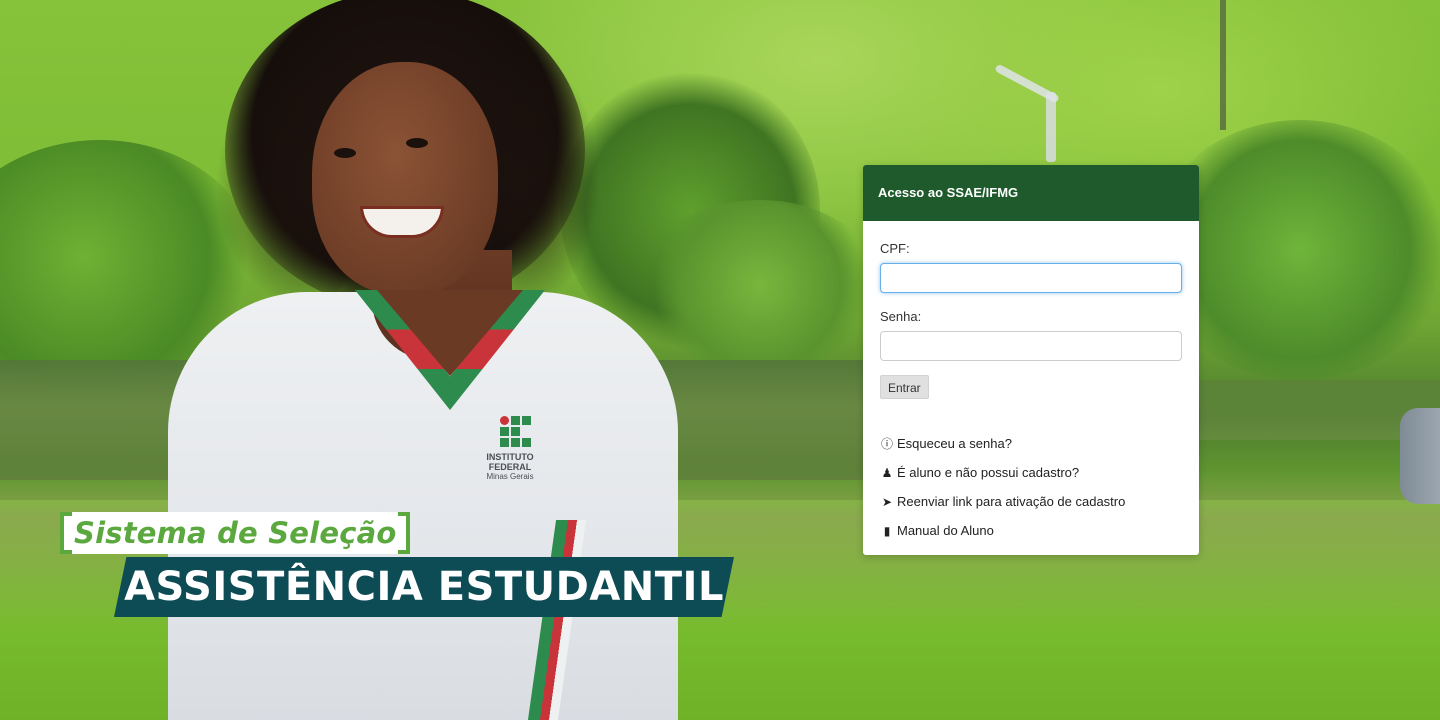  What do you see at coordinates (760, 285) in the screenshot?
I see `bush-center` at bounding box center [760, 285].